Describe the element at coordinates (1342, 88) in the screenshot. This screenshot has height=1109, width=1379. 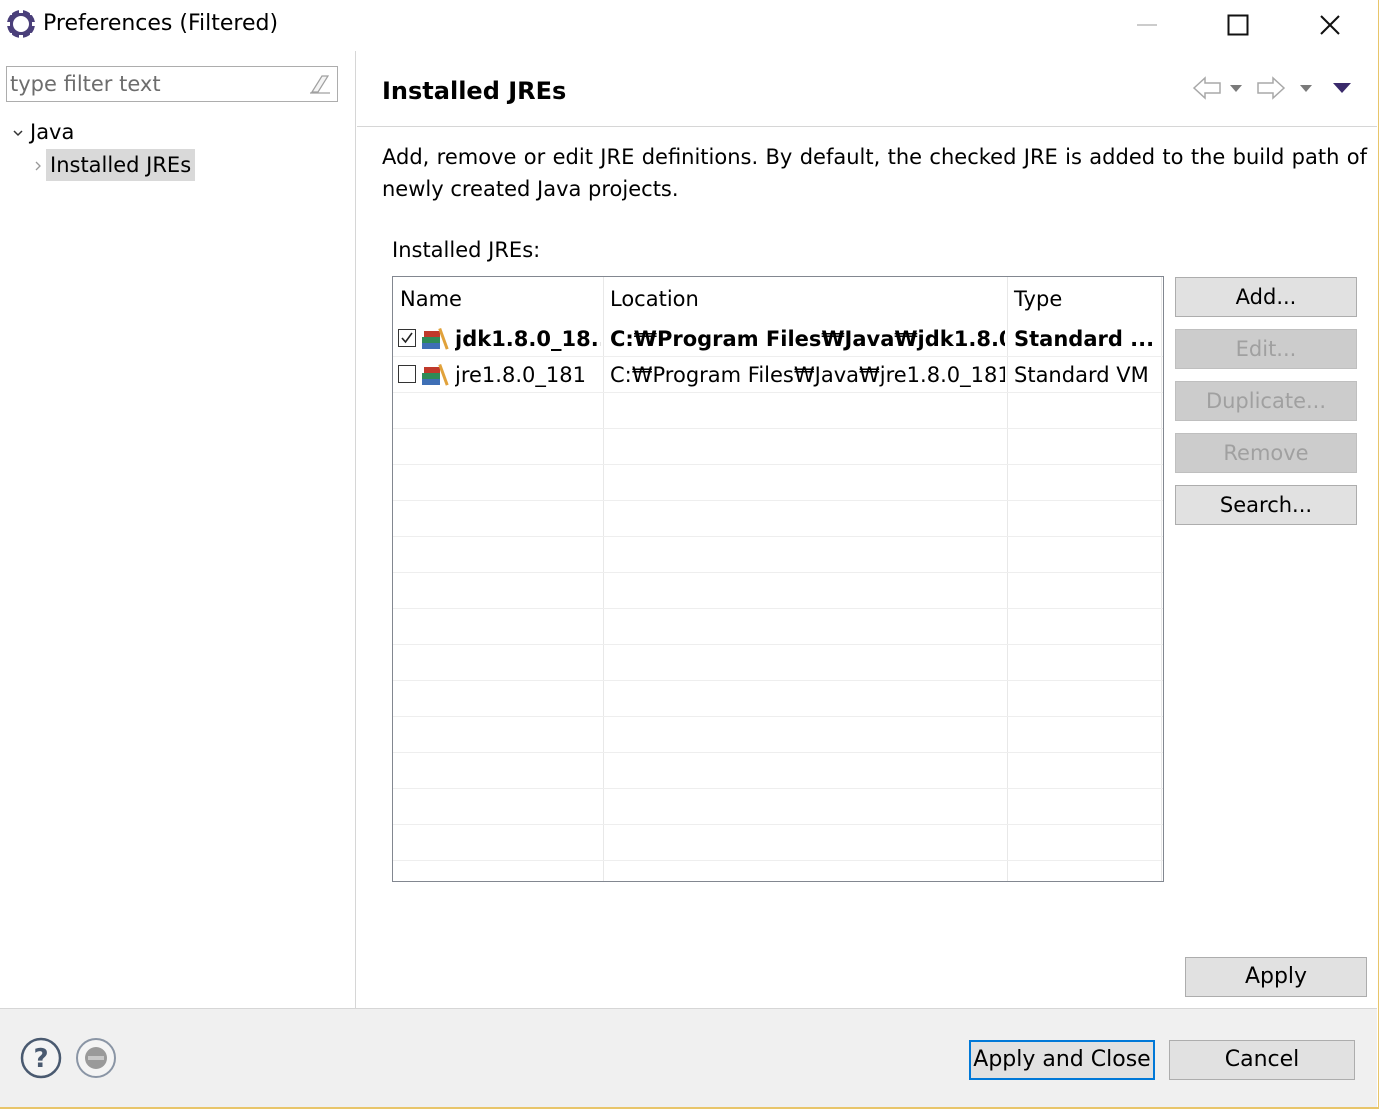
I see `view-menu-icon` at that location.